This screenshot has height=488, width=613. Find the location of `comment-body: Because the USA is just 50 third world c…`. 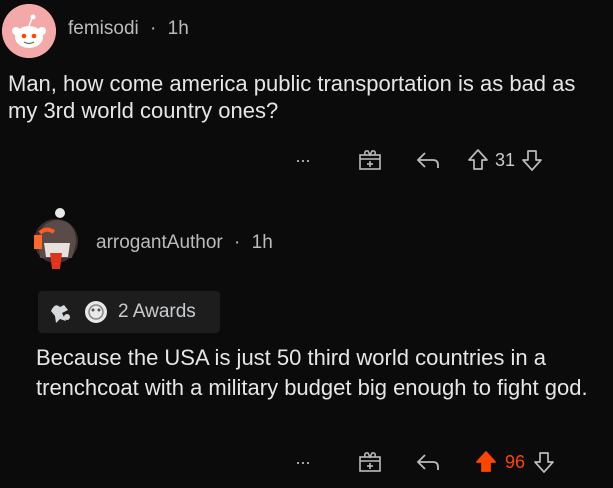

comment-body: Because the USA is just 50 third world c… is located at coordinates (312, 372).